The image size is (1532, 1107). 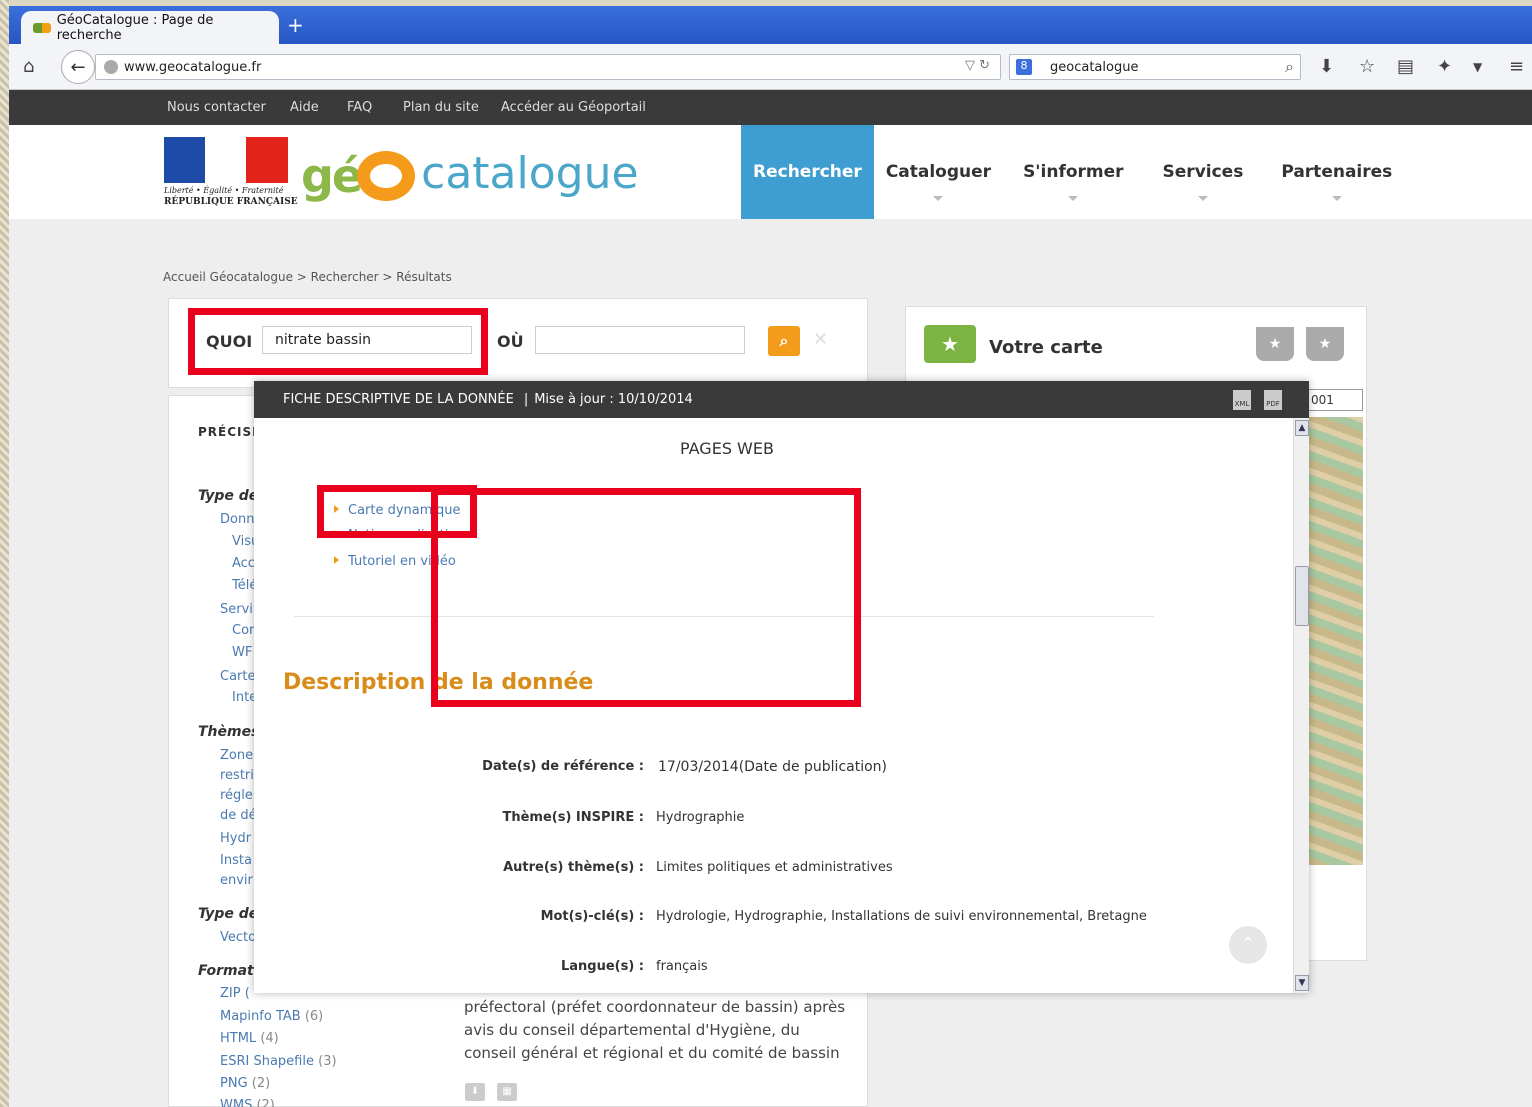 What do you see at coordinates (235, 838) in the screenshot?
I see `filter-item: Hydr` at bounding box center [235, 838].